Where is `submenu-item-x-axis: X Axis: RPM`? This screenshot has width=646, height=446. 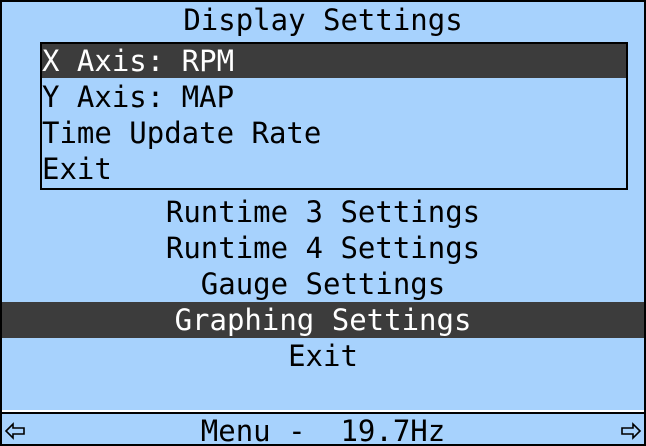
submenu-item-x-axis: X Axis: RPM is located at coordinates (334, 61).